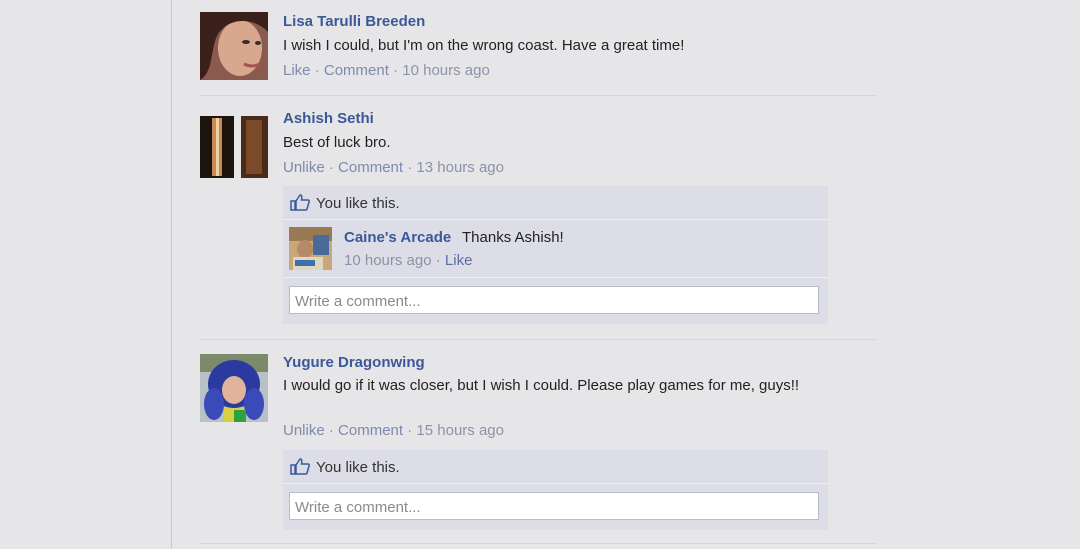  What do you see at coordinates (354, 21) in the screenshot?
I see `comment-author: Lisa Tarulli Breeden` at bounding box center [354, 21].